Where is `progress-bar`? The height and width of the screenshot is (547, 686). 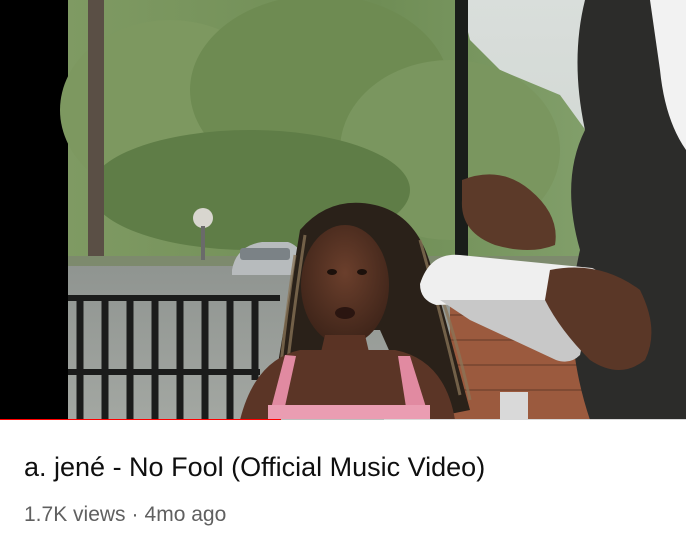
progress-bar is located at coordinates (343, 419).